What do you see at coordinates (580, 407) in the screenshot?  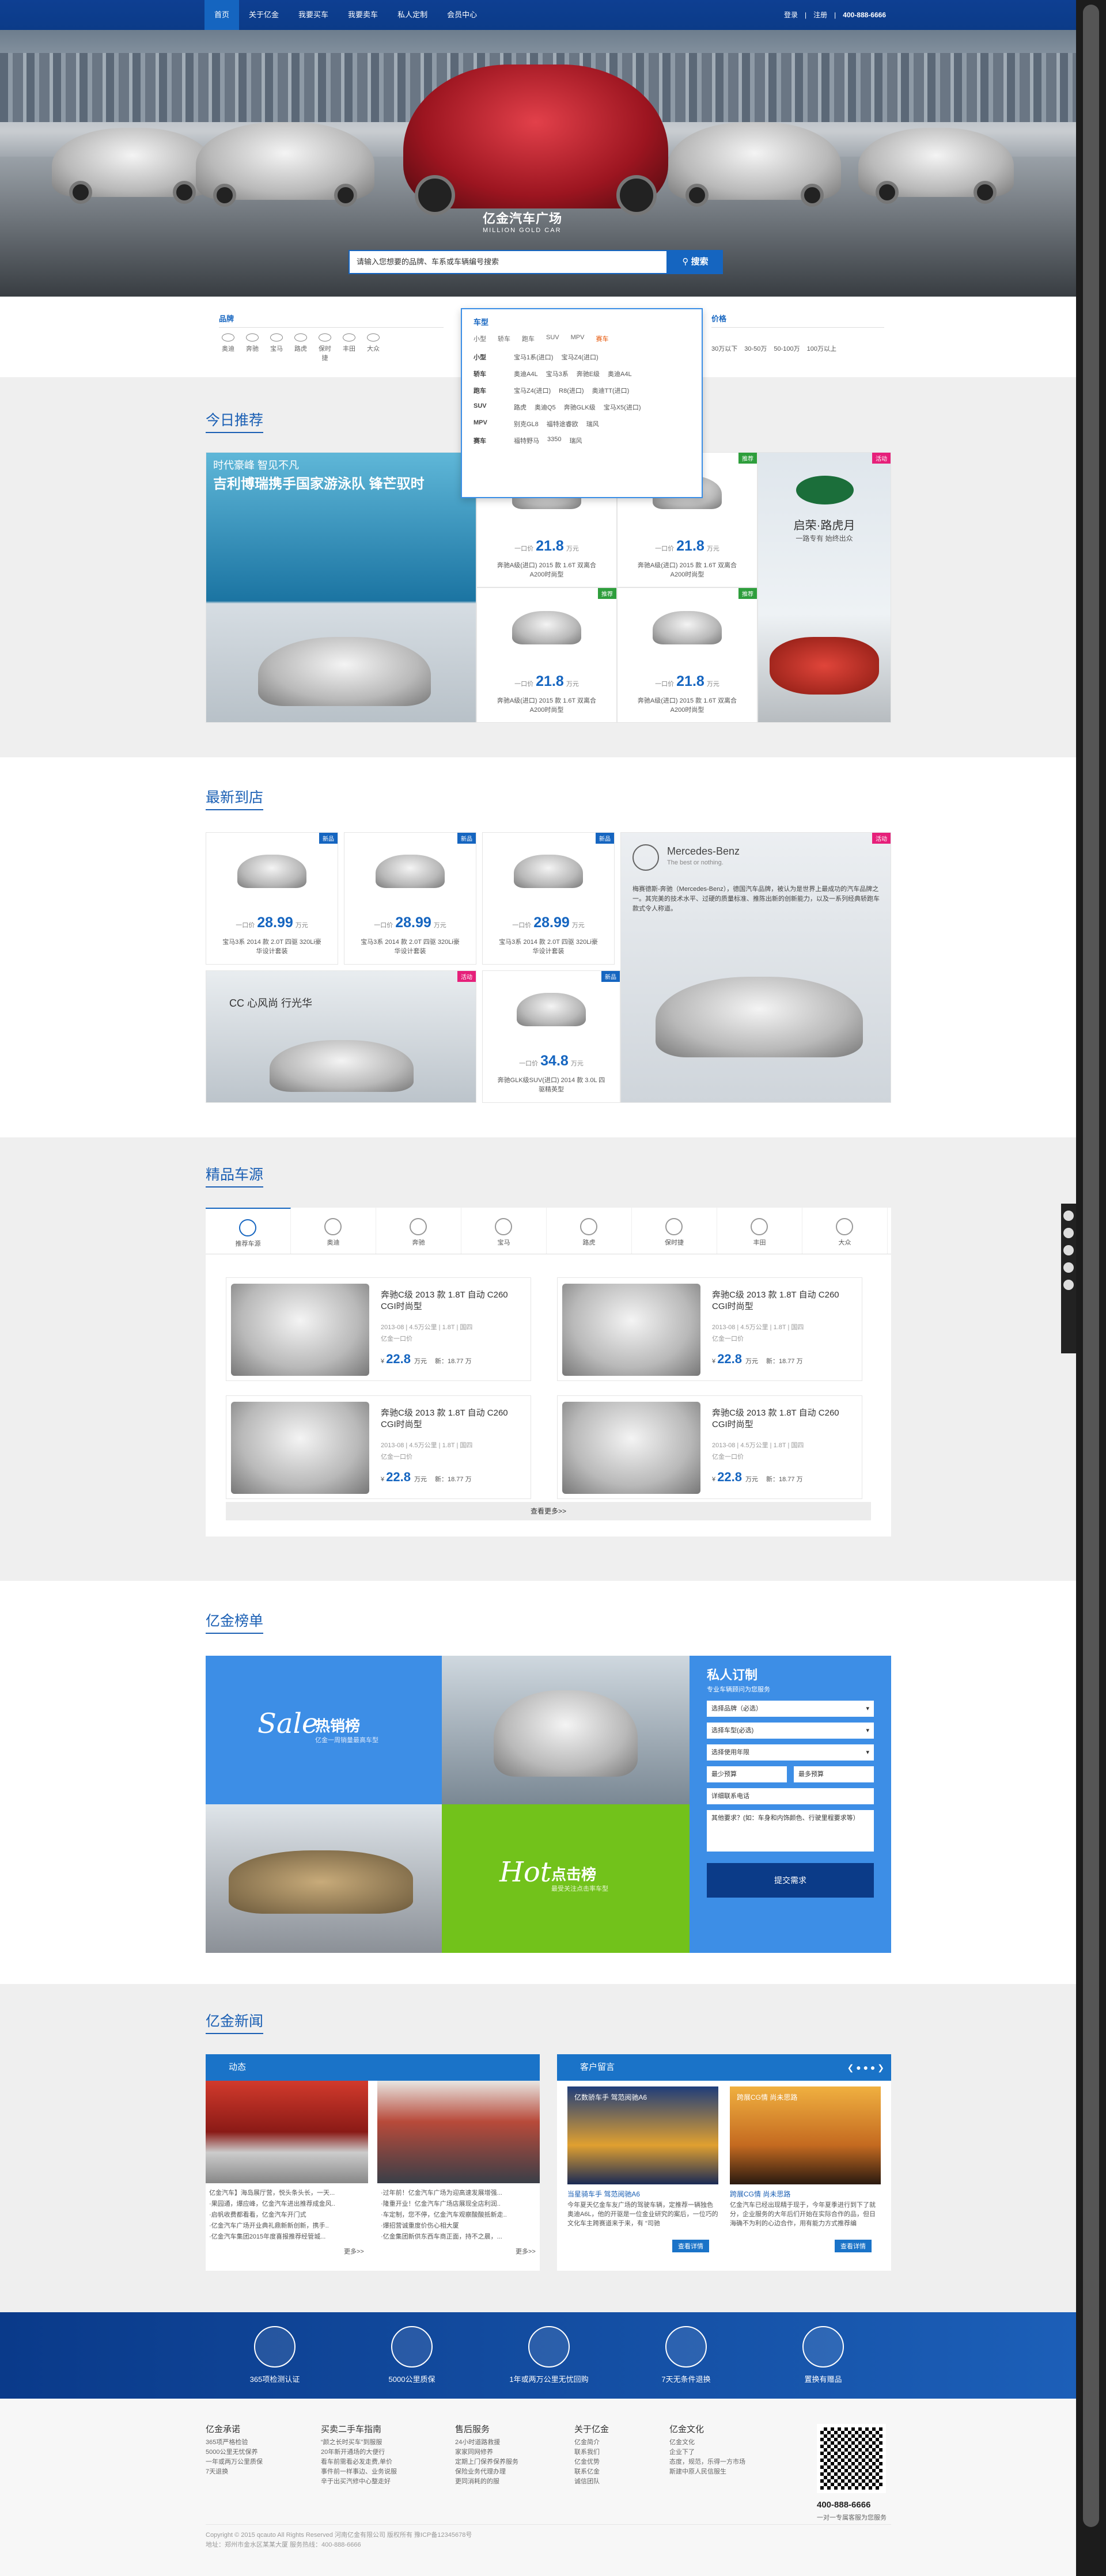 I see `model-link: 奔驰GLK级` at bounding box center [580, 407].